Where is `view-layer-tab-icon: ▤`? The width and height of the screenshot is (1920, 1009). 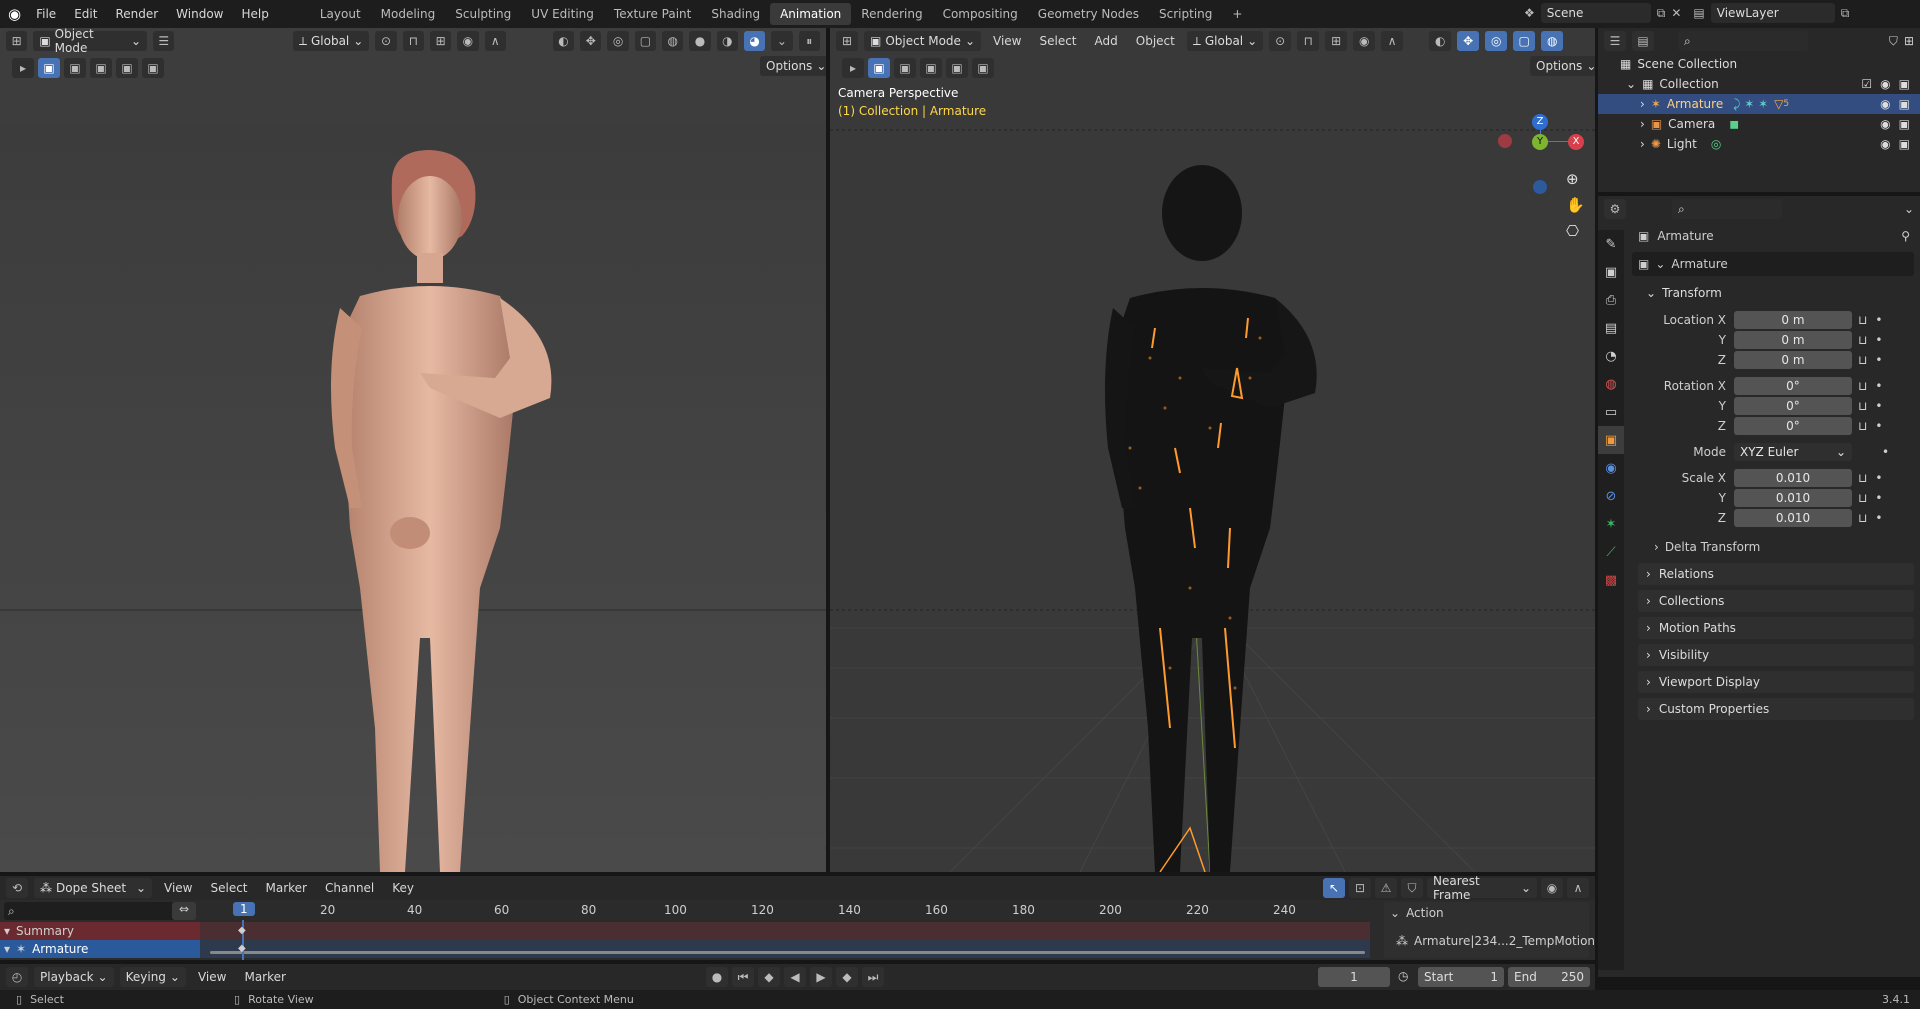
view-layer-tab-icon: ▤ is located at coordinates (1611, 328).